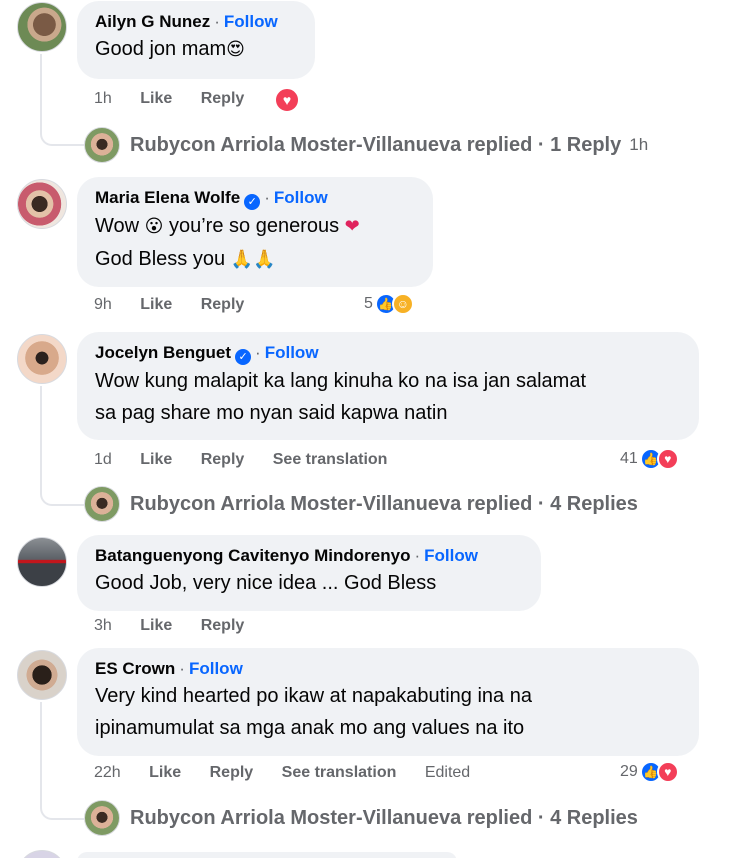 The width and height of the screenshot is (750, 858). Describe the element at coordinates (103, 459) in the screenshot. I see `comment-time: 1d` at that location.